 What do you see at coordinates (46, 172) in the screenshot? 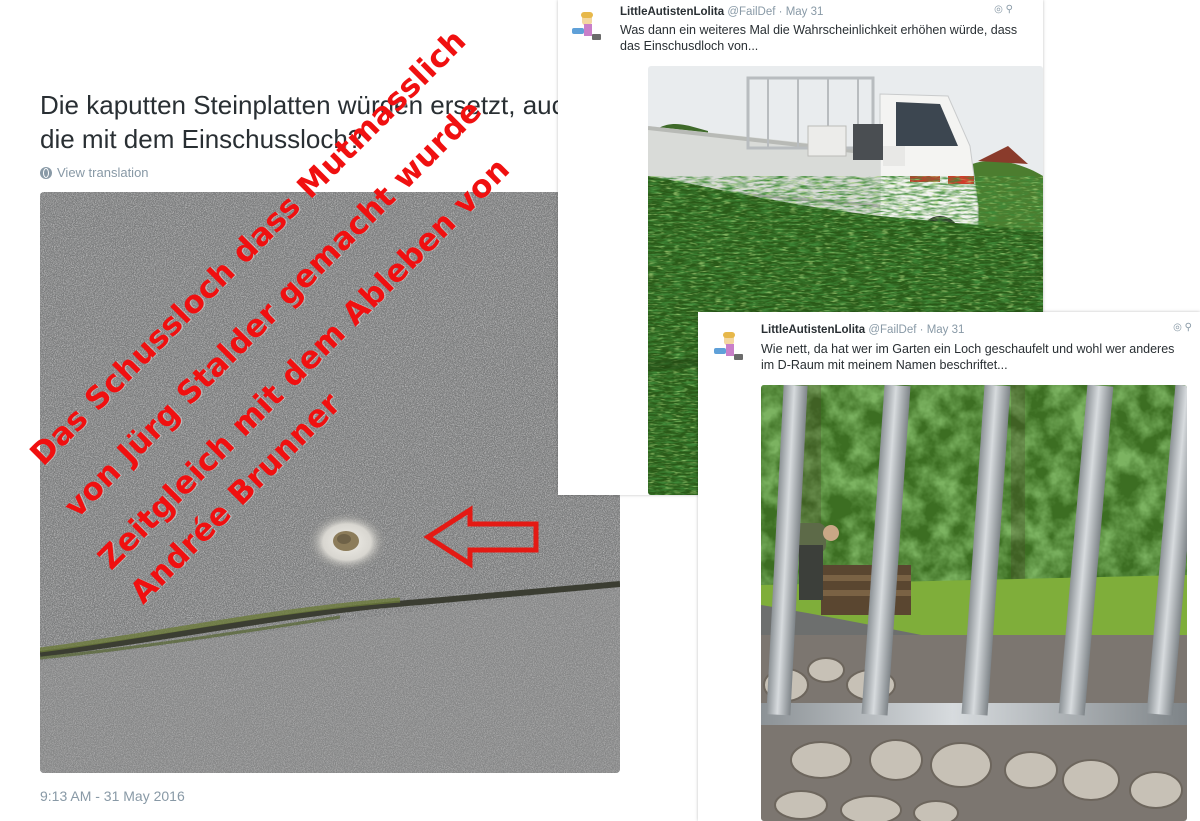
I see `globe-icon` at bounding box center [46, 172].